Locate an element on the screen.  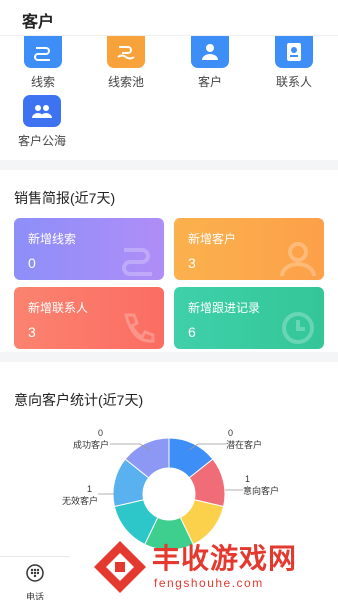
menu-item-customer-sea: 客户公海 is located at coordinates (42, 122).